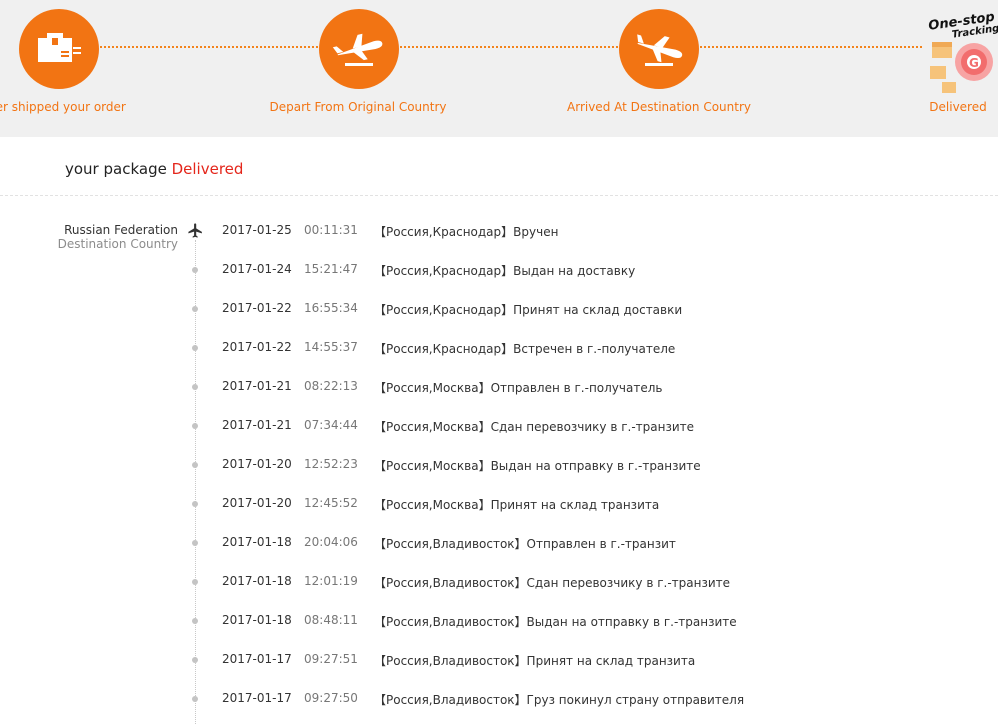  What do you see at coordinates (331, 308) in the screenshot?
I see `event-time: 16:55:34` at bounding box center [331, 308].